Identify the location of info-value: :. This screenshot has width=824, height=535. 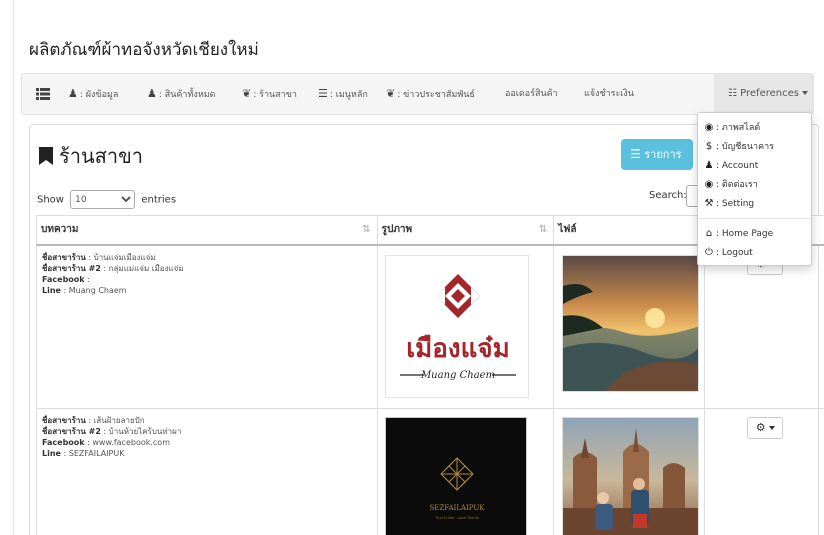
(87, 279).